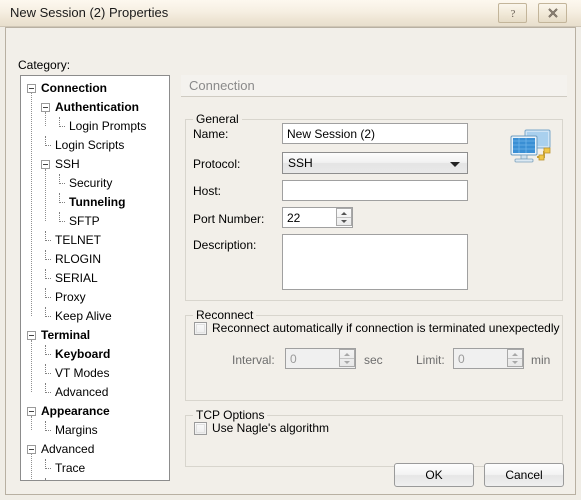  I want to click on tree-item-sftp: SFTP, so click(95, 221).